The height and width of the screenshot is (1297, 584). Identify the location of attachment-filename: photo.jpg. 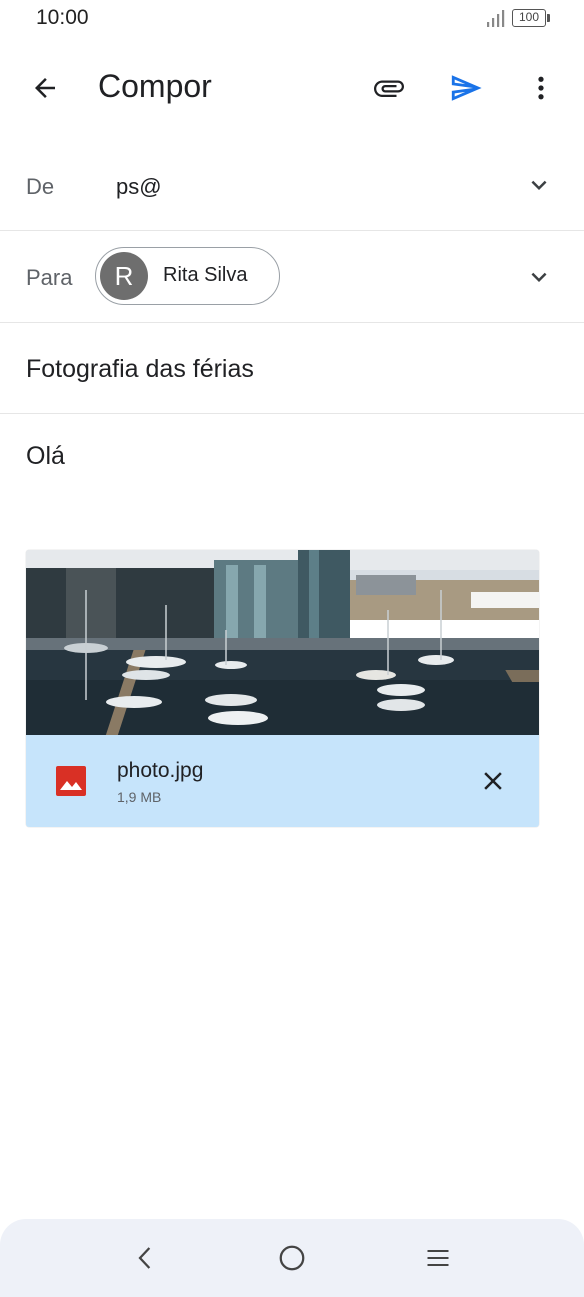
(160, 770).